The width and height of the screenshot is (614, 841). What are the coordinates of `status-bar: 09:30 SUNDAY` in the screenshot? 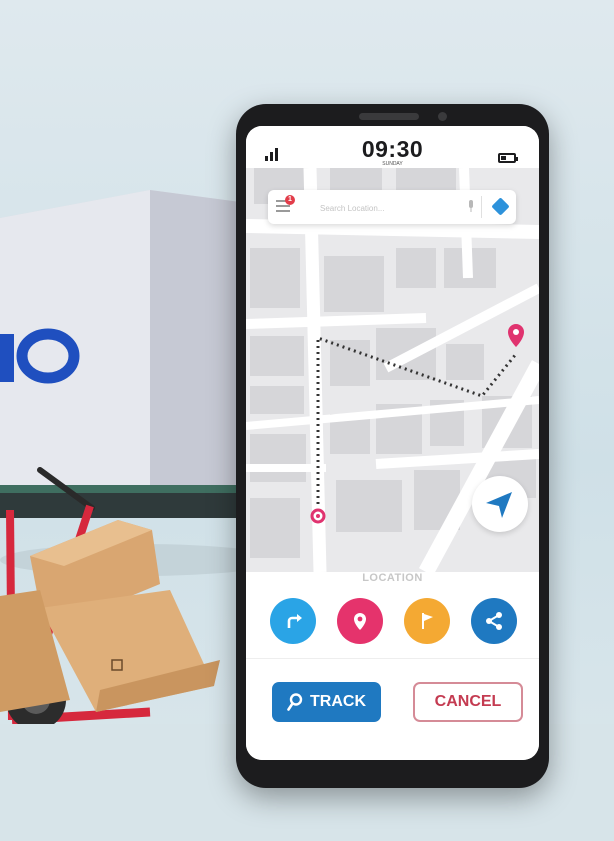 It's located at (392, 147).